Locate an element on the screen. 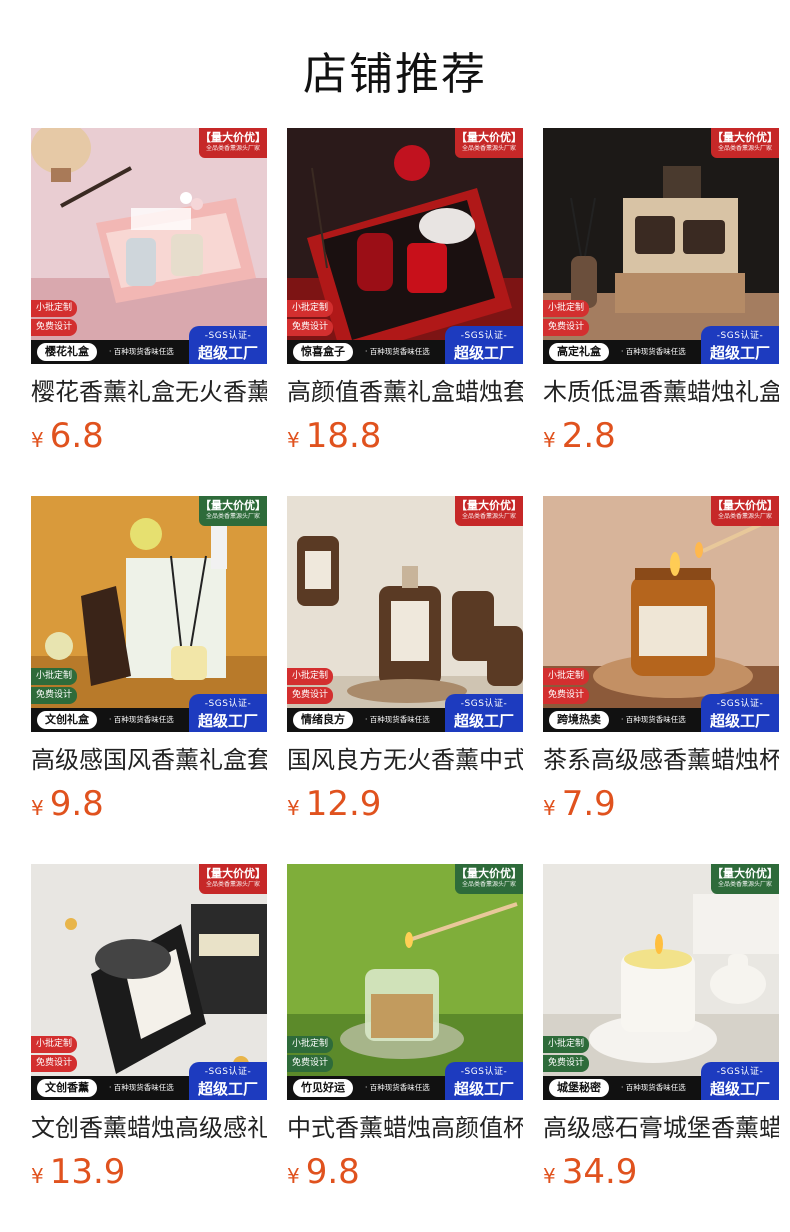 The width and height of the screenshot is (790, 1232). category-pill: 跨境热卖 is located at coordinates (579, 720).